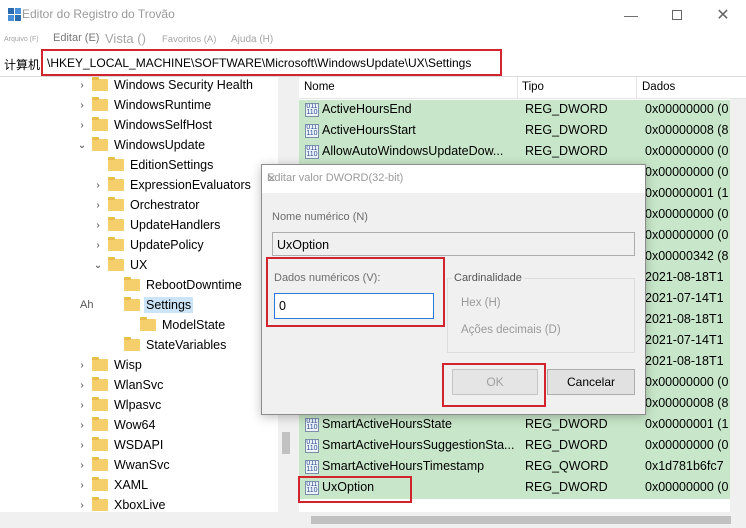 The width and height of the screenshot is (746, 528). Describe the element at coordinates (144, 105) in the screenshot. I see `tree-item: › WindowsRuntime` at that location.